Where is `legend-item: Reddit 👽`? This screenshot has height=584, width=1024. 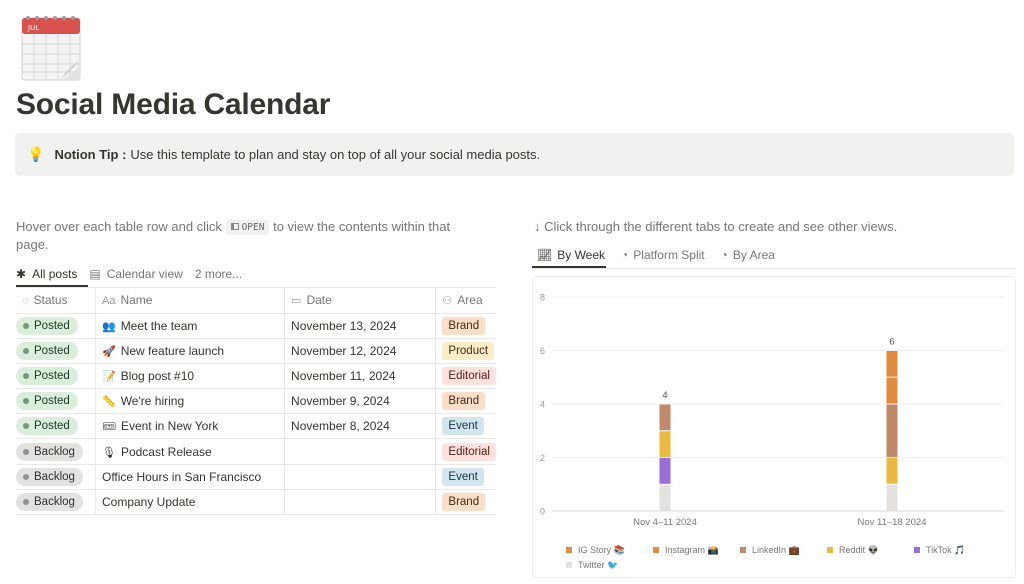
legend-item: Reddit 👽 is located at coordinates (853, 550).